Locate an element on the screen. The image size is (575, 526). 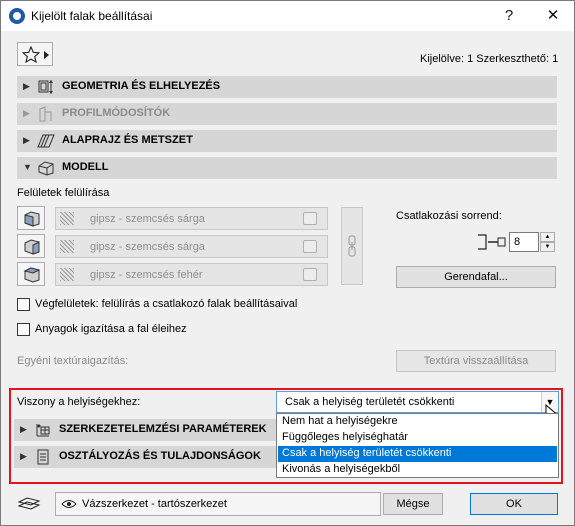
section-geometry: ▶ GEOMETRIA ÉS ELHELYEZÉS is located at coordinates (287, 87).